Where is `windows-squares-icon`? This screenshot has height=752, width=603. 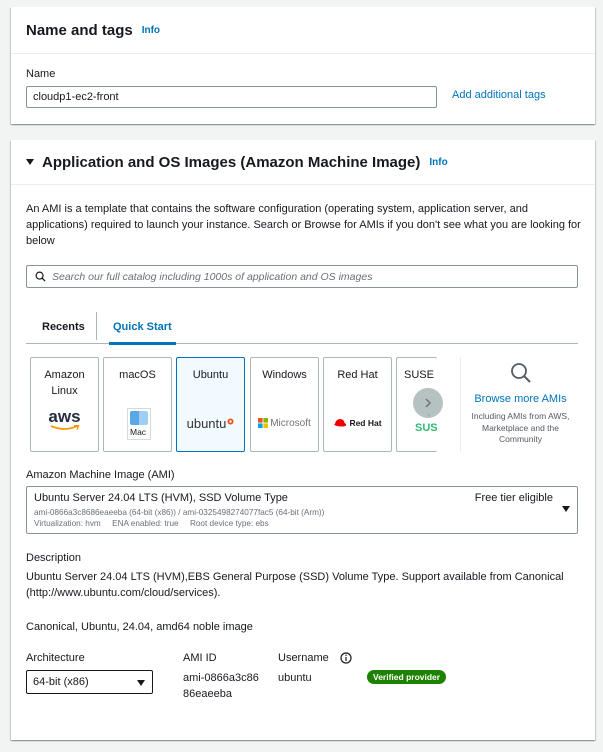
windows-squares-icon is located at coordinates (263, 423).